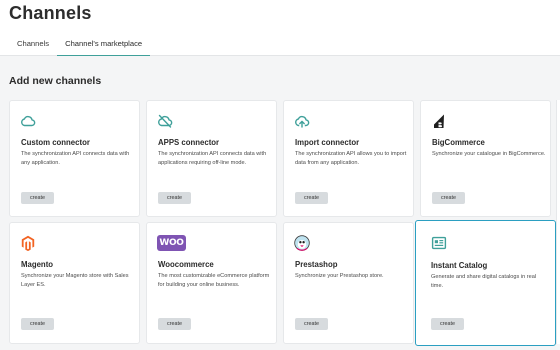  What do you see at coordinates (55, 142) in the screenshot?
I see `card-title: Custom connector` at bounding box center [55, 142].